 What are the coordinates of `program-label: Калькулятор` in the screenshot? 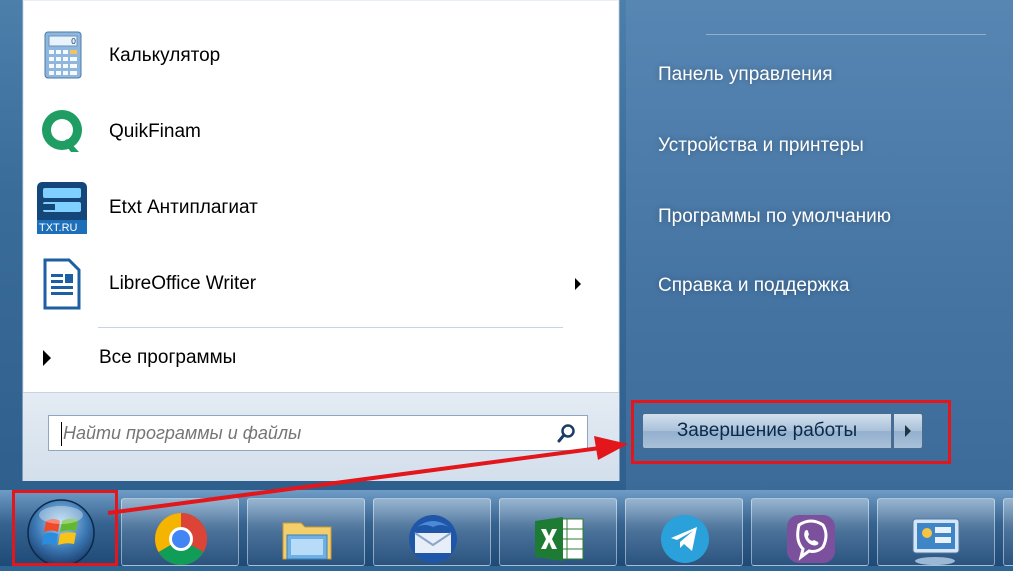 It's located at (165, 55).